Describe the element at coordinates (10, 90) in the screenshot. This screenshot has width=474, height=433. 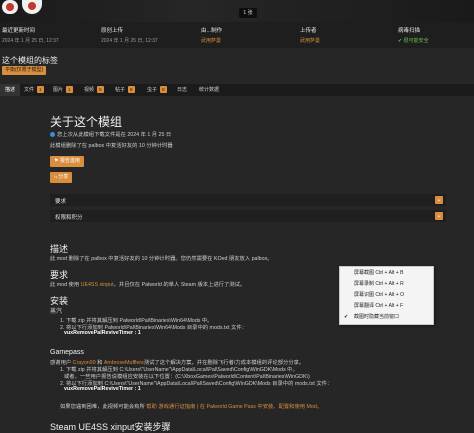
I see `tab-description: 描述` at that location.